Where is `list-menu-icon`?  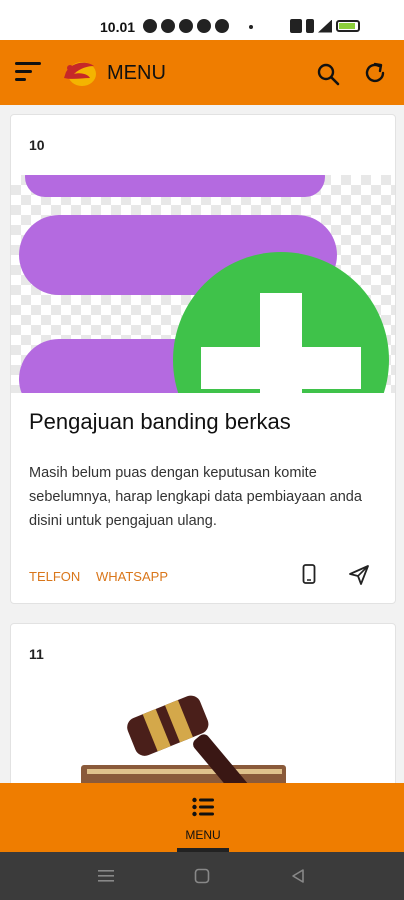
list-menu-icon is located at coordinates (203, 807).